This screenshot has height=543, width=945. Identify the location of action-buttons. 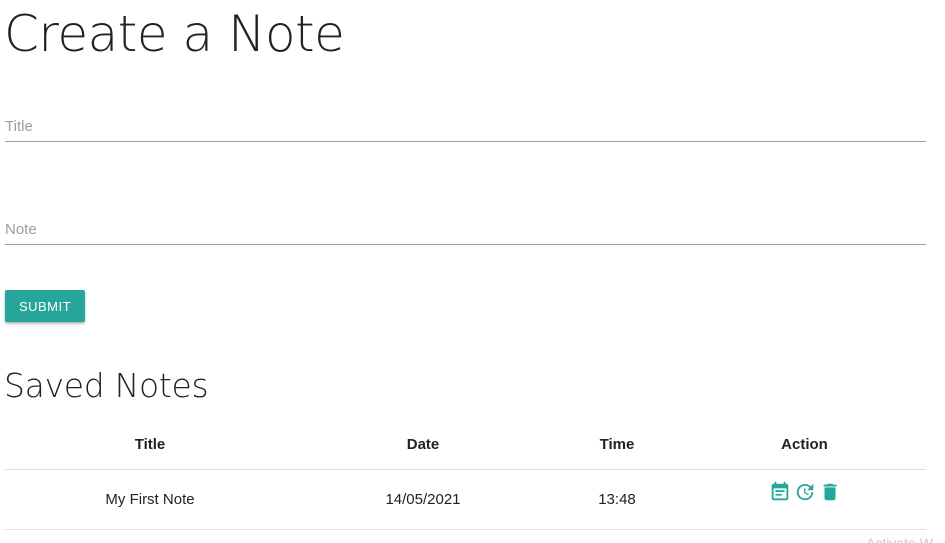
(805, 492).